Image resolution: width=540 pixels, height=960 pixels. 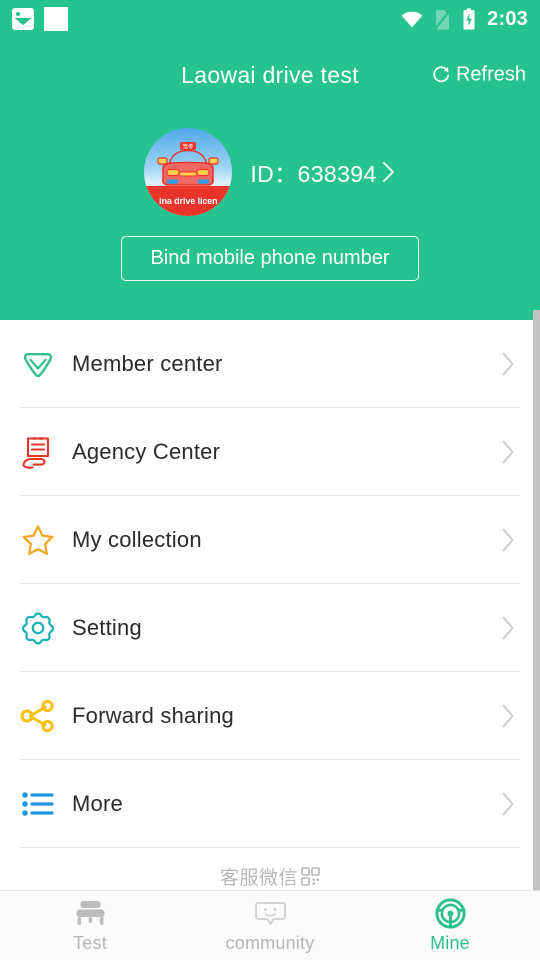 What do you see at coordinates (153, 715) in the screenshot?
I see `menu-item-label: Forward sharing` at bounding box center [153, 715].